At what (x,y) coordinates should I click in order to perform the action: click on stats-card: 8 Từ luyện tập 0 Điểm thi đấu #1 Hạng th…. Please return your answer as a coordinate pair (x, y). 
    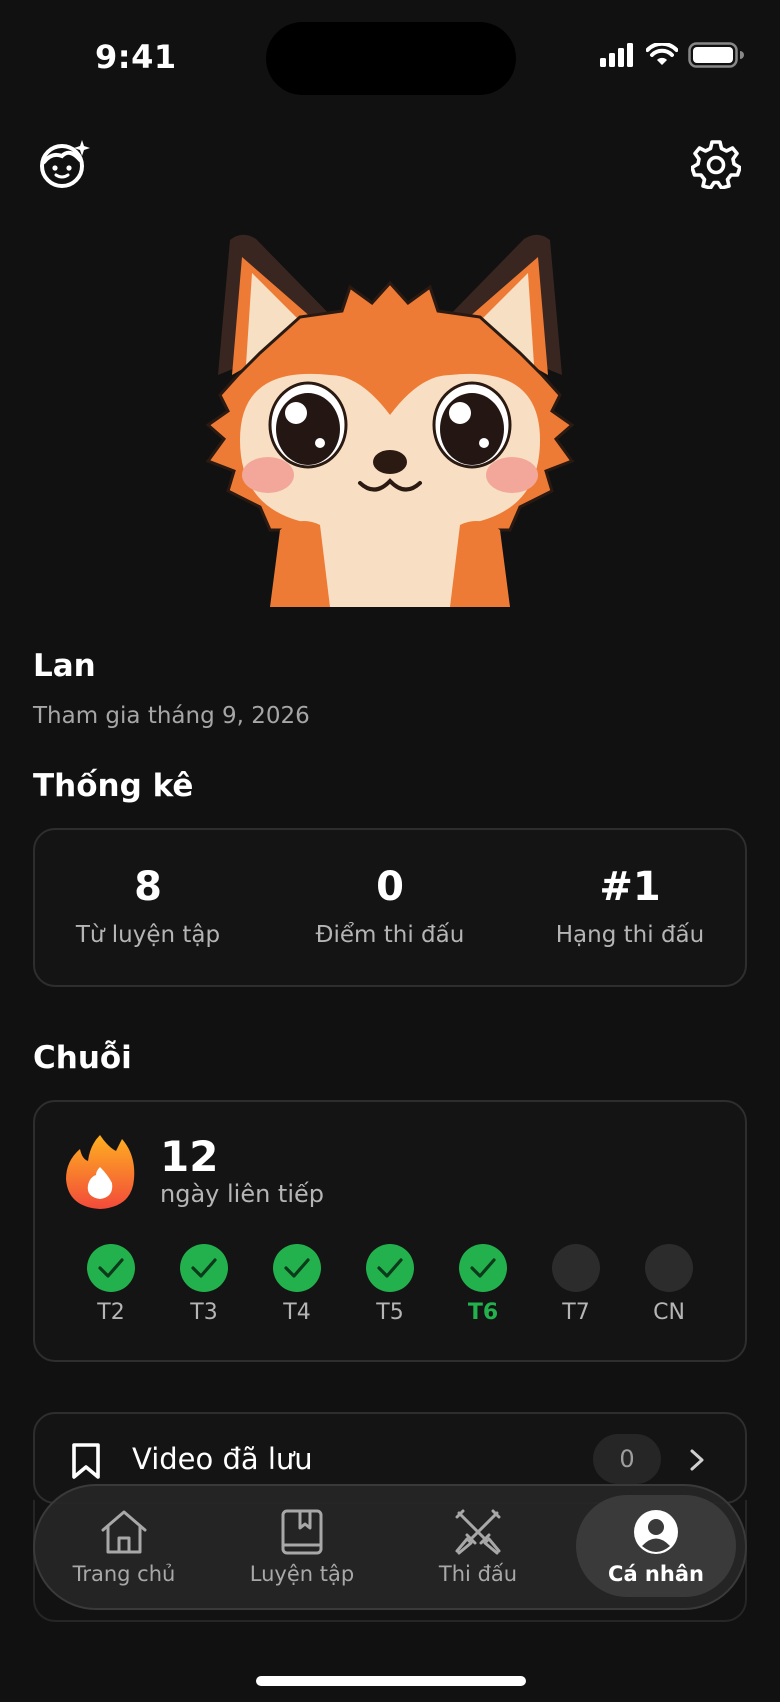
    Looking at the image, I should click on (390, 907).